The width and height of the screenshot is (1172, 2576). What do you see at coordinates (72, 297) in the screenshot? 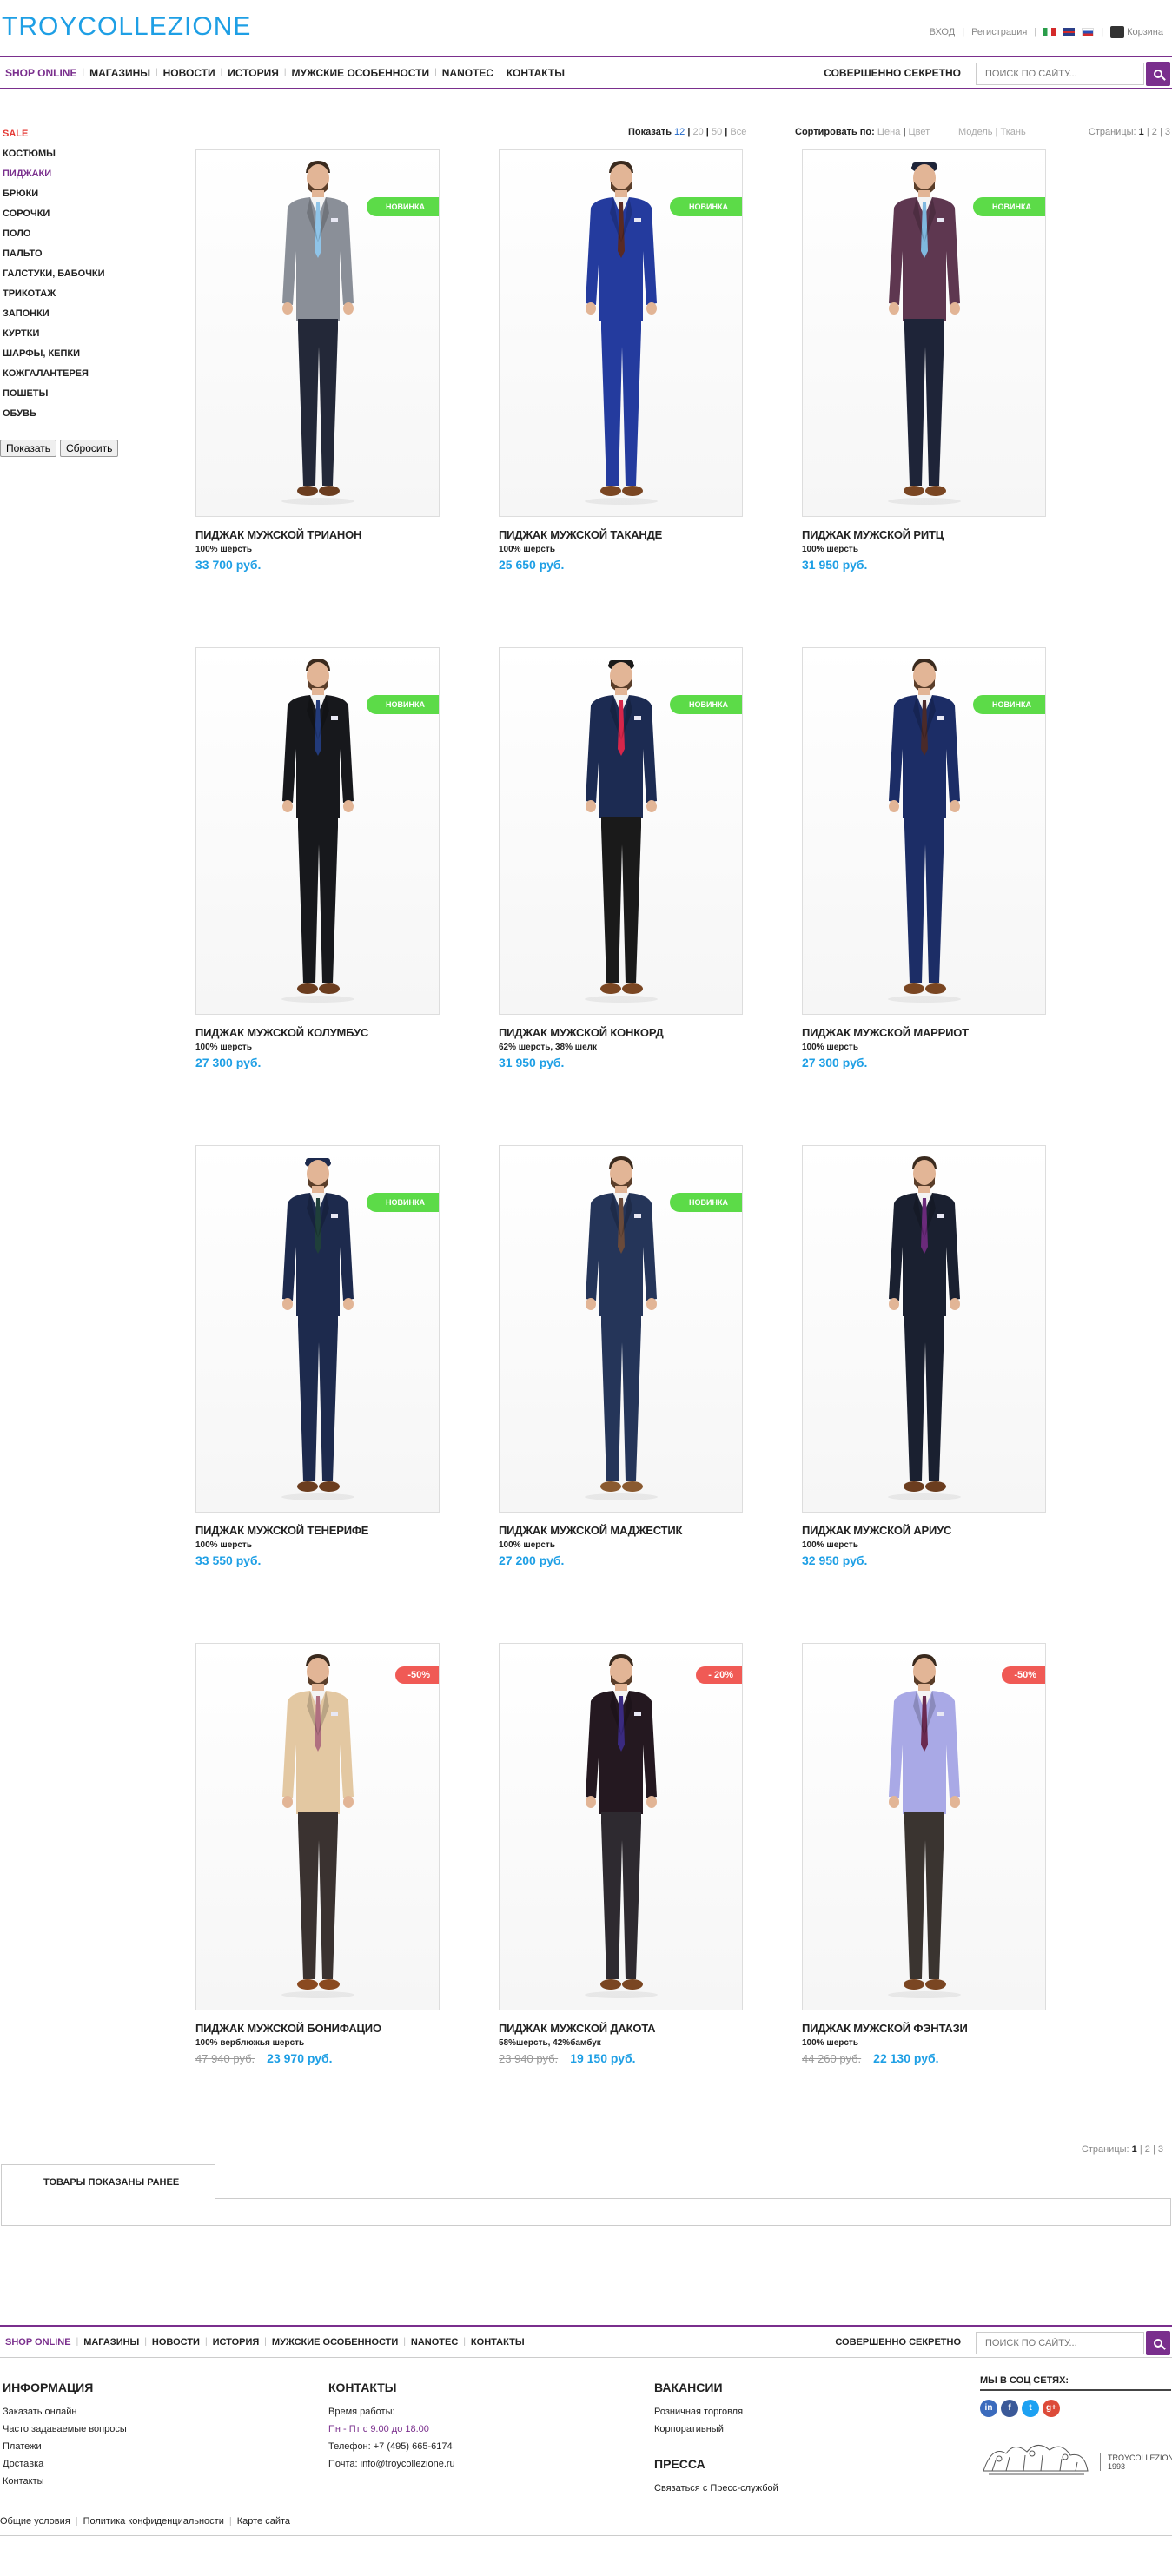
I see `category-knitwear: ТРИКОТАЖ` at bounding box center [72, 297].